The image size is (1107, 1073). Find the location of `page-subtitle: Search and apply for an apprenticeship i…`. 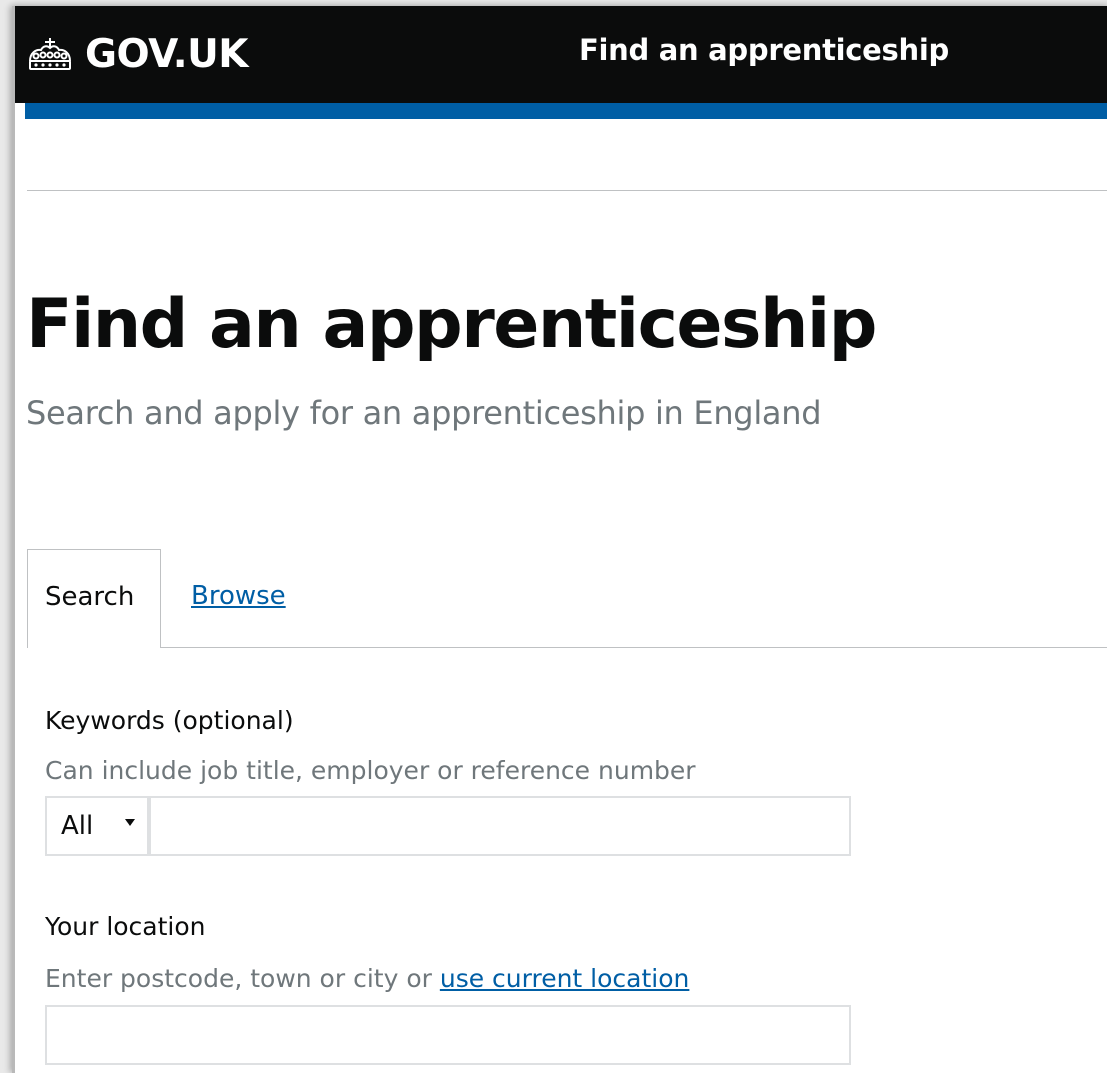

page-subtitle: Search and apply for an apprenticeship i… is located at coordinates (424, 413).